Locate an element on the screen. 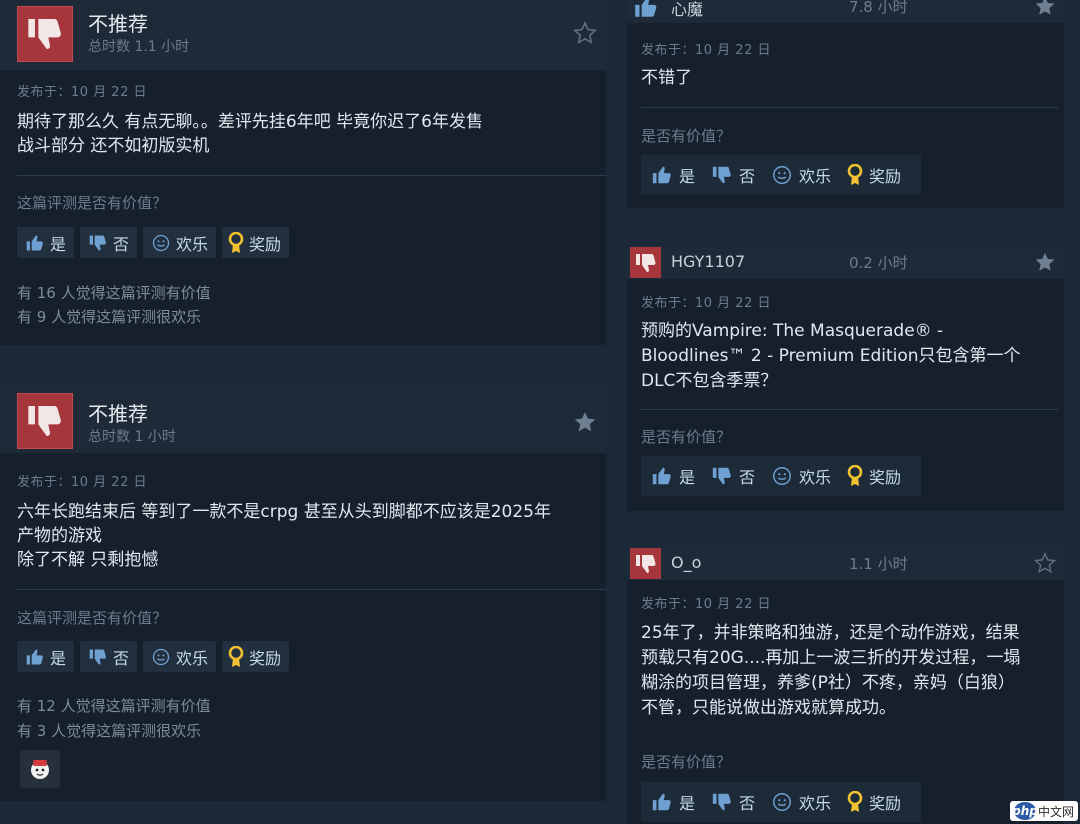  review-line: 预购的Vampire: The Masquerade® - is located at coordinates (792, 331).